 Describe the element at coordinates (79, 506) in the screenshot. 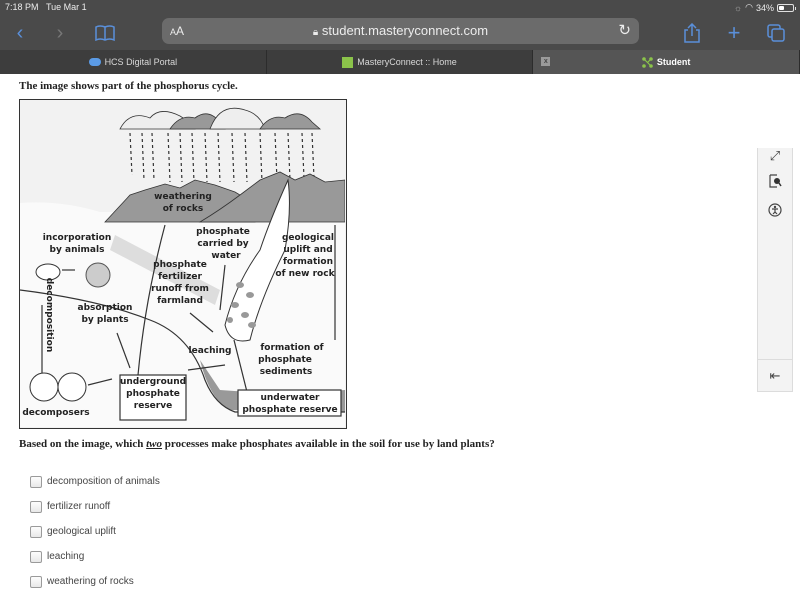

I see `option-label: fertilizer runoff` at that location.